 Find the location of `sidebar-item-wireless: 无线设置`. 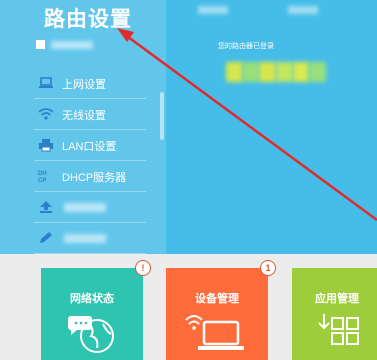

sidebar-item-wireless: 无线设置 is located at coordinates (90, 114).